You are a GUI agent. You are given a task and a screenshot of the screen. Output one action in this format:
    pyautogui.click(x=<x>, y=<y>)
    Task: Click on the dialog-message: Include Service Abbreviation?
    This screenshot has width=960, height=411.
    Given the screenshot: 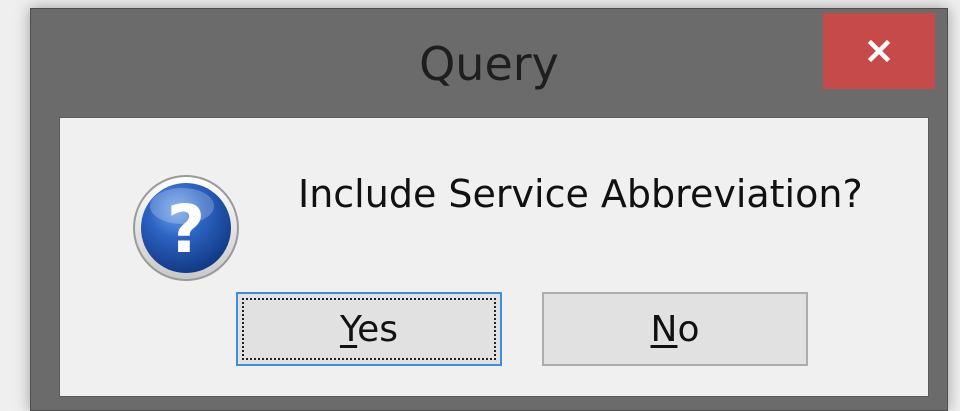 What is the action you would take?
    pyautogui.click(x=580, y=194)
    